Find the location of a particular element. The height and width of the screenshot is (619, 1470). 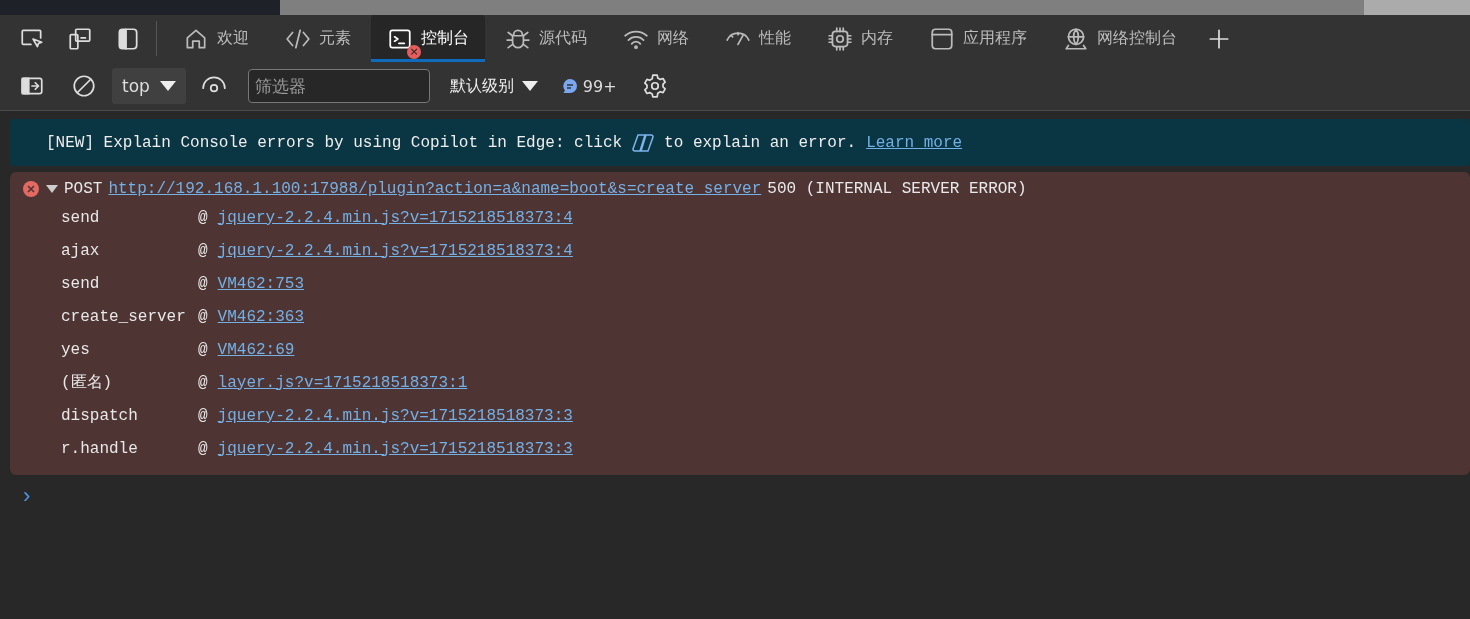

banner-text: to explain an error. is located at coordinates (760, 142).